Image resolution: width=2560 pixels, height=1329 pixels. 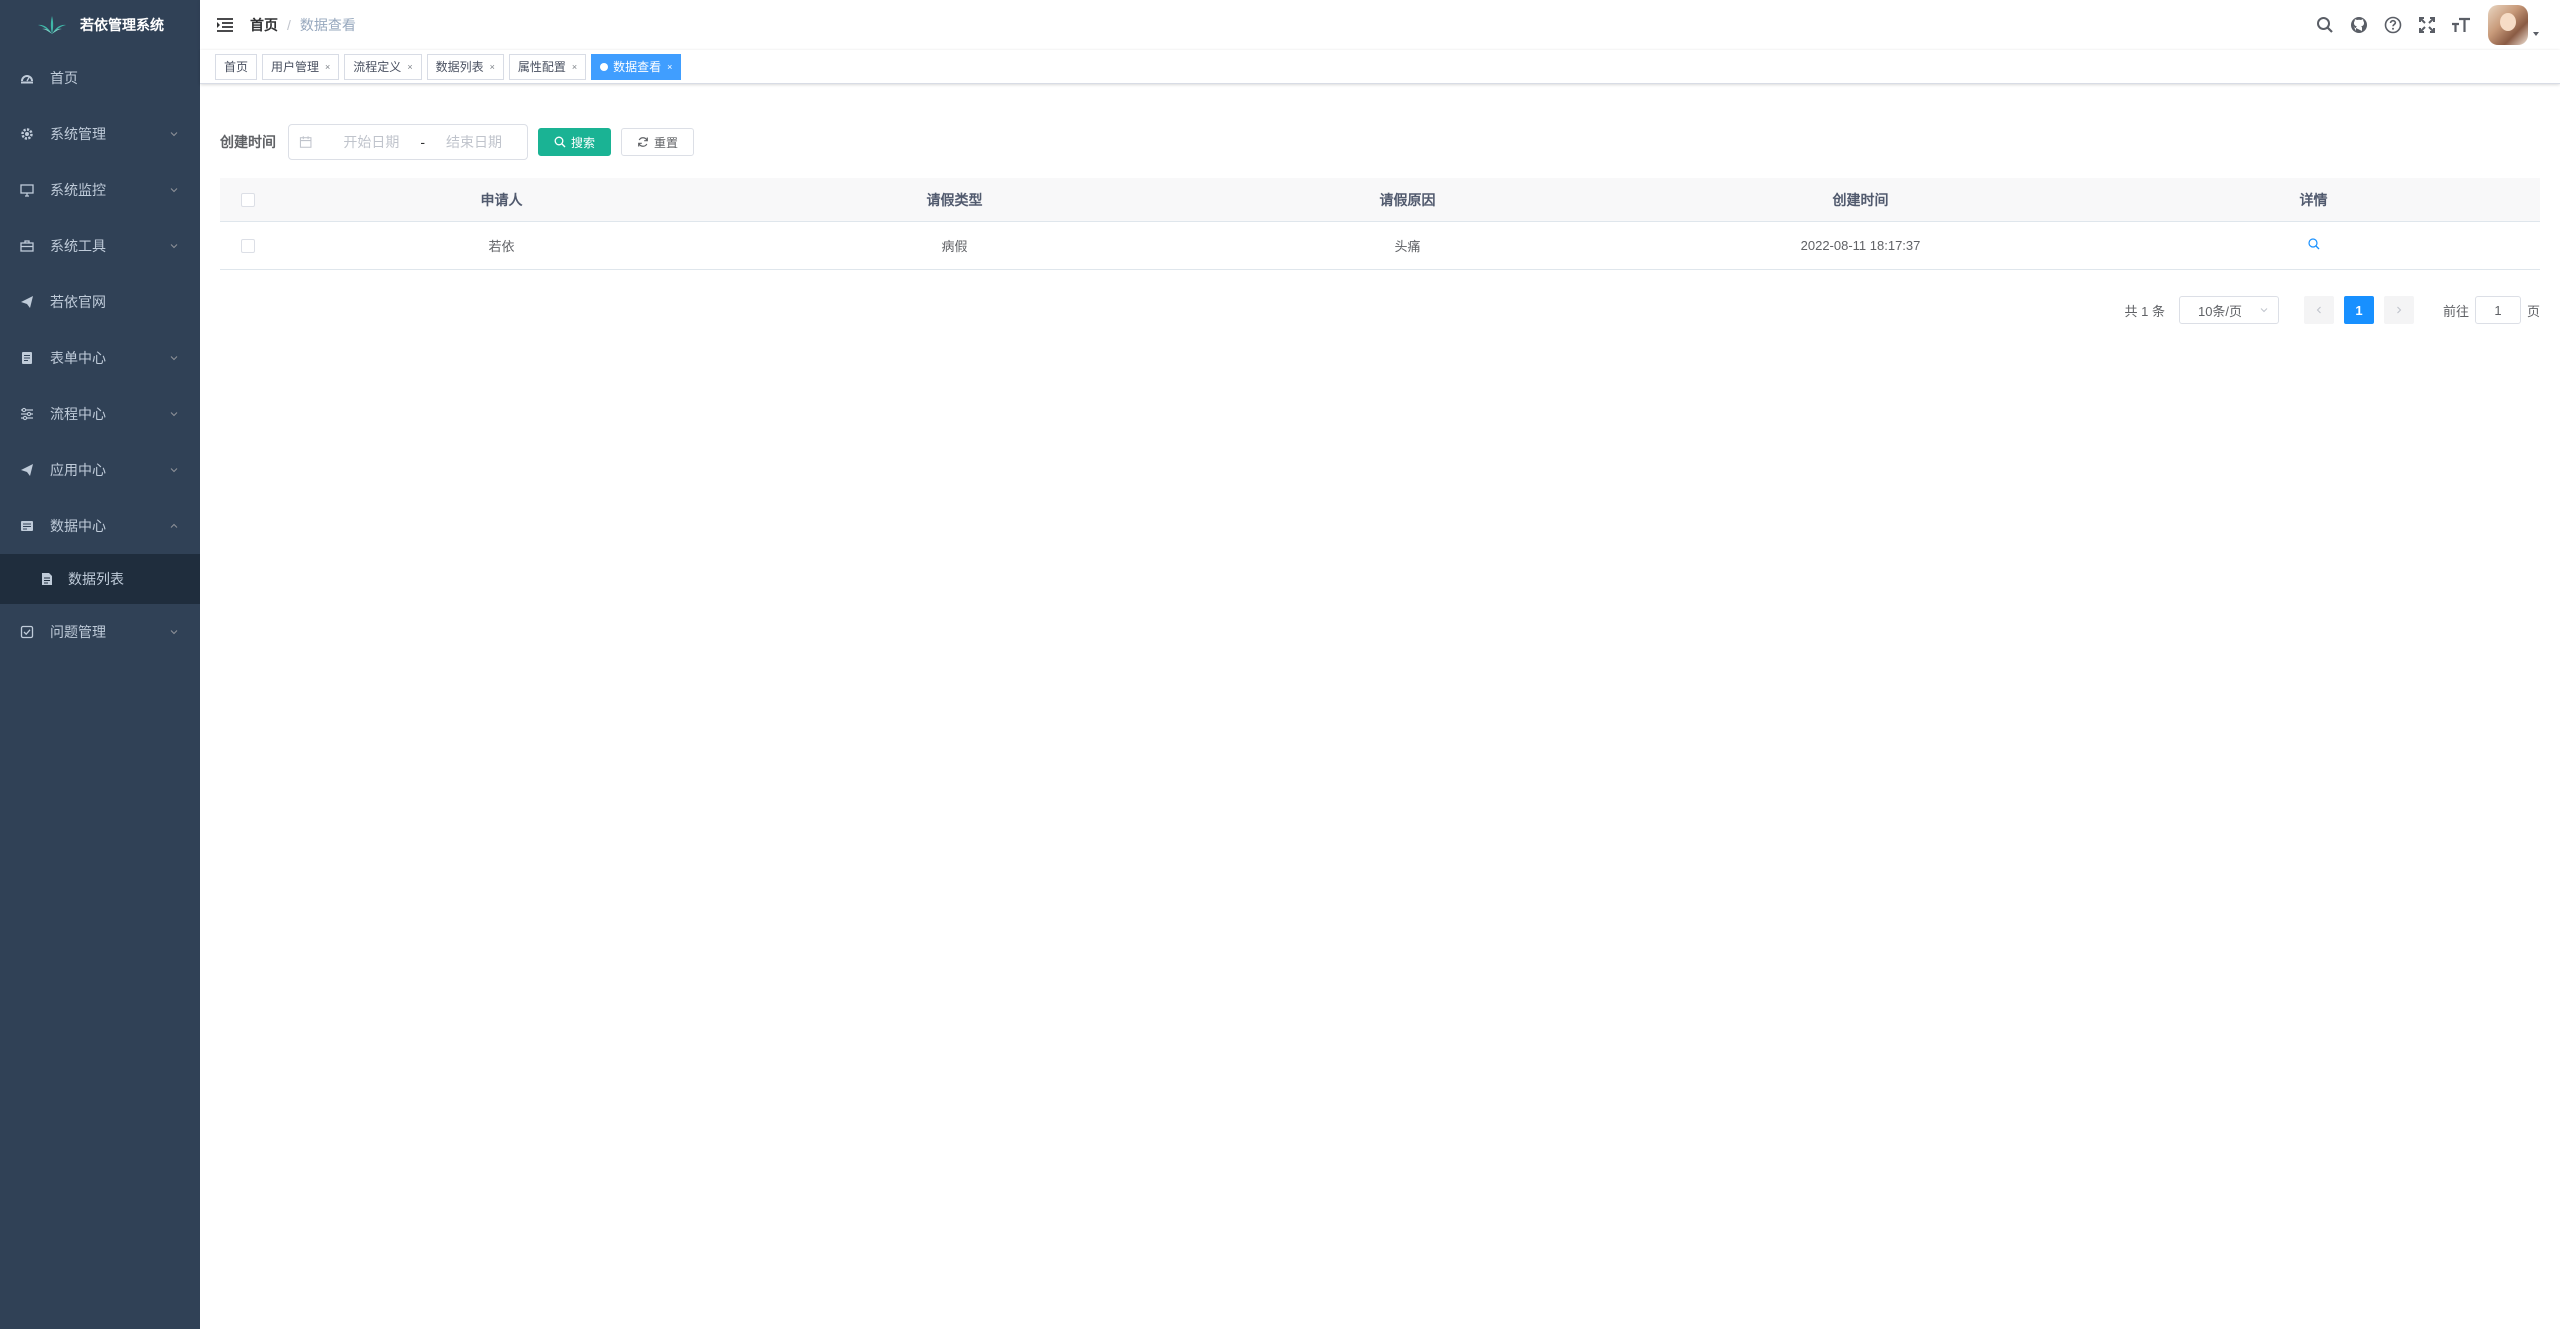 I want to click on gear-icon, so click(x=27, y=134).